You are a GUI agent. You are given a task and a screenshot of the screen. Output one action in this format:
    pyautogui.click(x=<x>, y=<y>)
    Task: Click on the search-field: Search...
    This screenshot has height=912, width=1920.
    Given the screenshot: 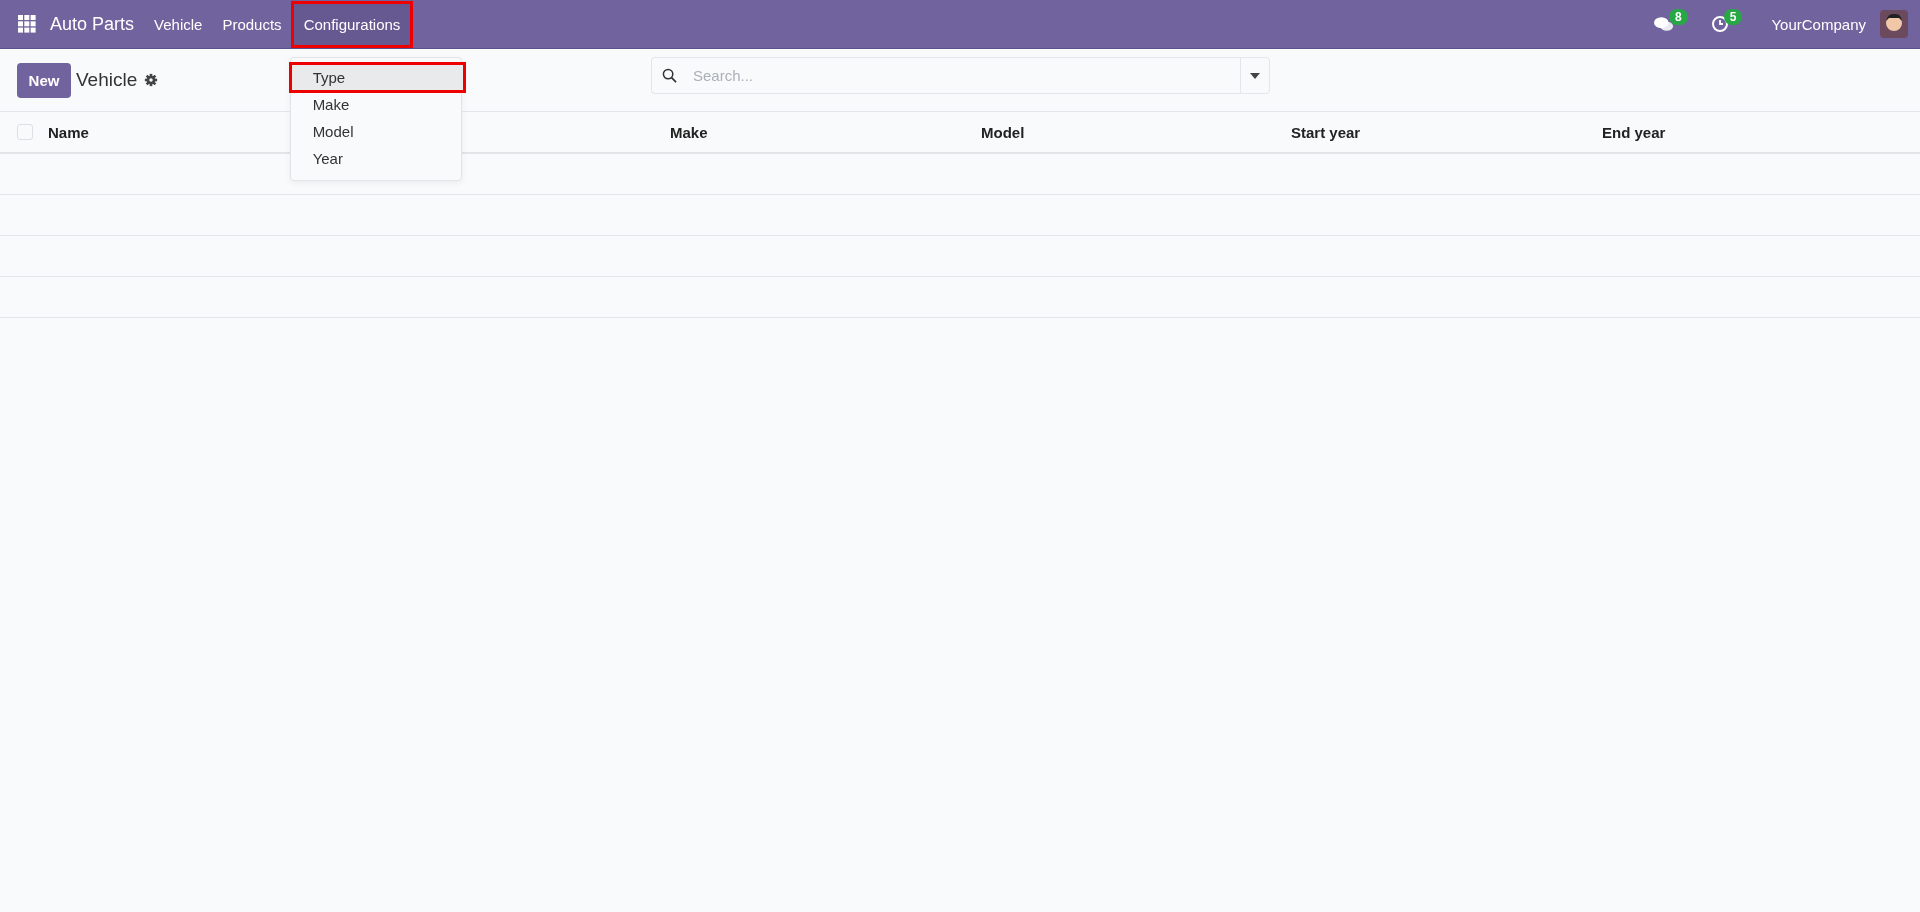 What is the action you would take?
    pyautogui.click(x=945, y=75)
    